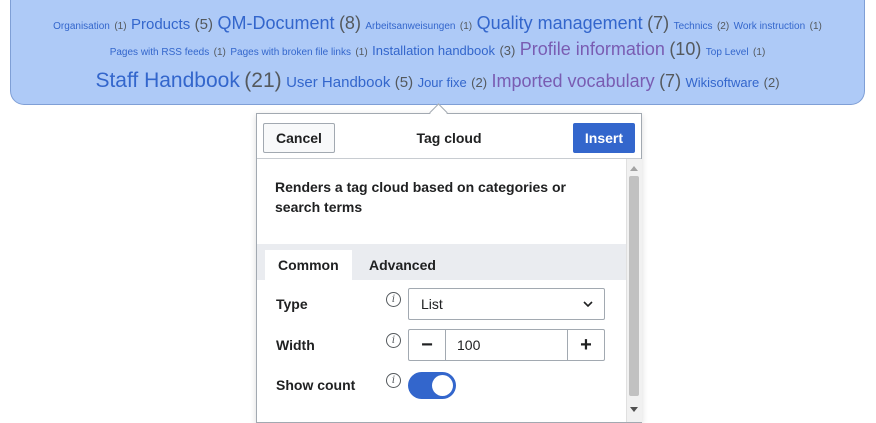 This screenshot has width=876, height=423. Describe the element at coordinates (770, 26) in the screenshot. I see `tag-link: Work instruction` at that location.